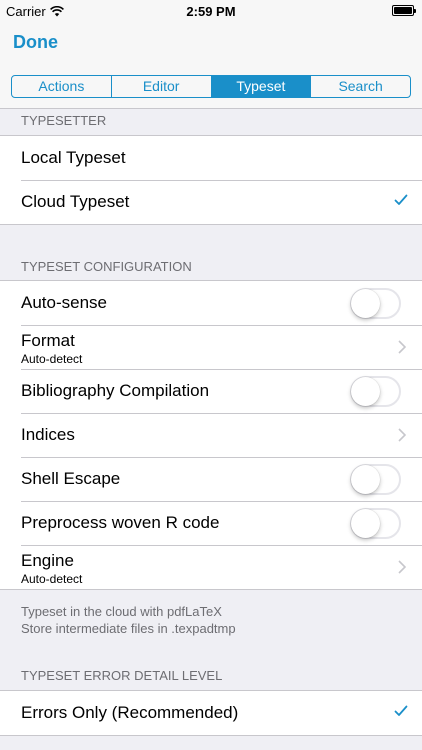 The height and width of the screenshot is (750, 422). Describe the element at coordinates (48, 340) in the screenshot. I see `row-label: Format` at that location.